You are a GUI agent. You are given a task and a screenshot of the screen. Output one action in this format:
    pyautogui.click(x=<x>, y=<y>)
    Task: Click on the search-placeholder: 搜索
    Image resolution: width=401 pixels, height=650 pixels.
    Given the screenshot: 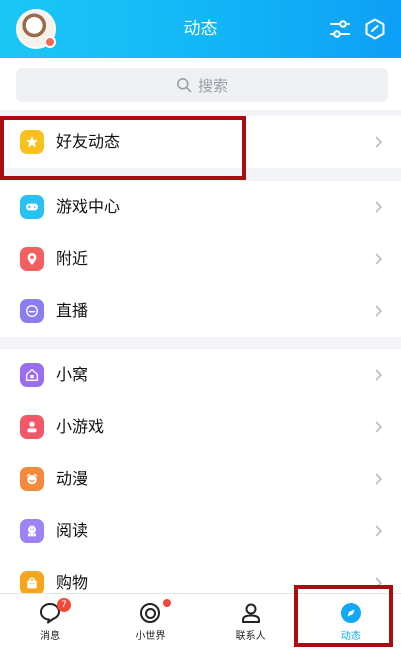 What is the action you would take?
    pyautogui.click(x=212, y=85)
    